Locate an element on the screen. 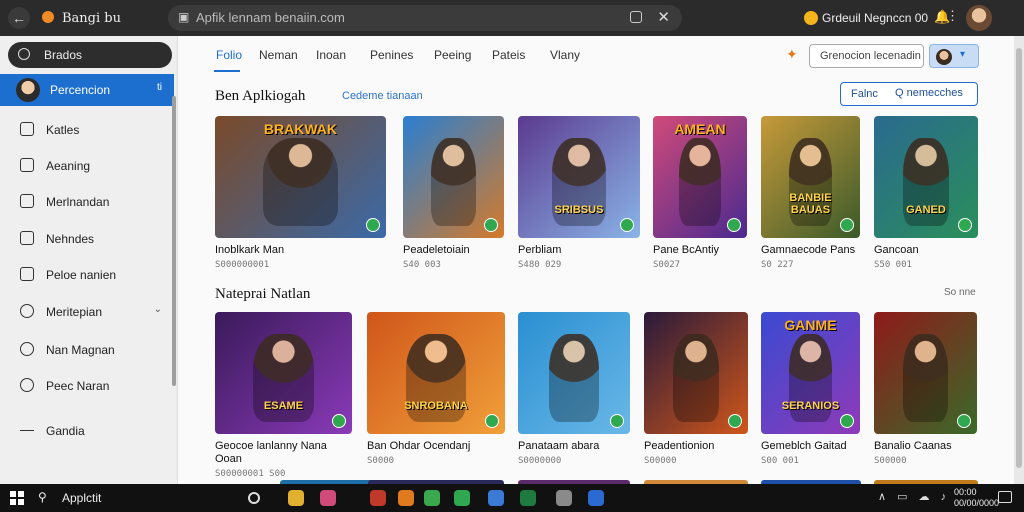 Image resolution: width=1024 pixels, height=512 pixels. search-icon: ⚲ is located at coordinates (42, 497).